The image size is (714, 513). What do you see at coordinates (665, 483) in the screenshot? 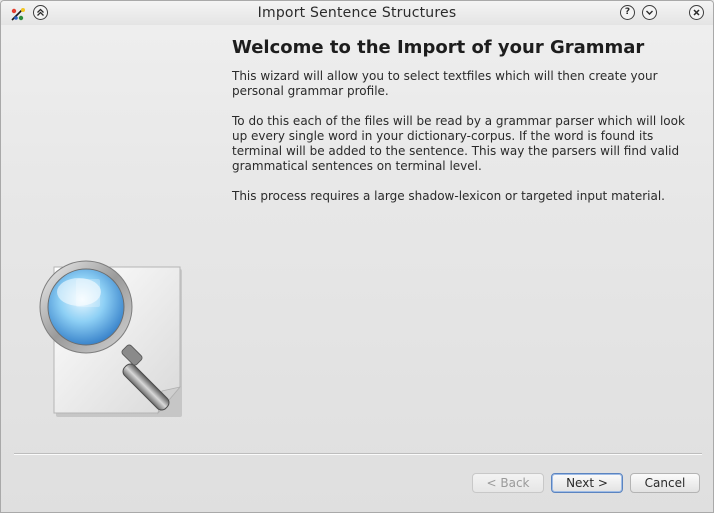
I see `cancel-button: Cancel` at bounding box center [665, 483].